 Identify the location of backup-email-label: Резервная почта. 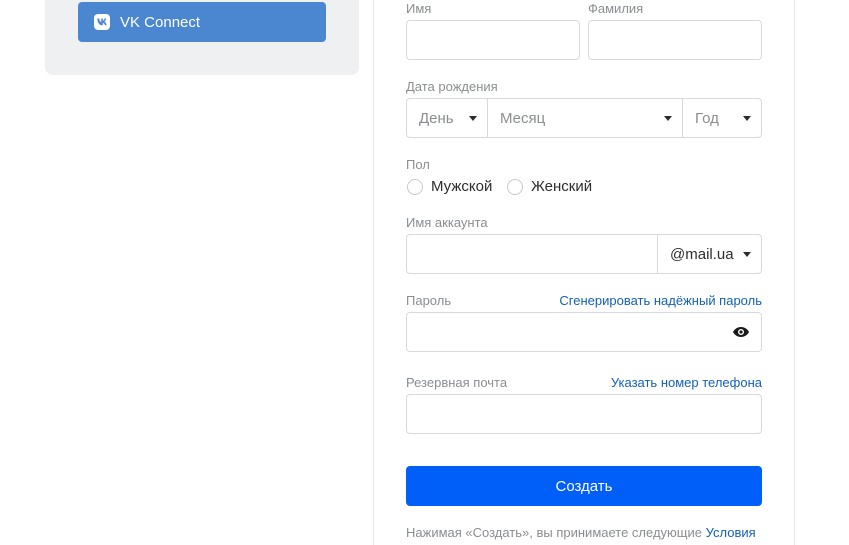
(457, 382).